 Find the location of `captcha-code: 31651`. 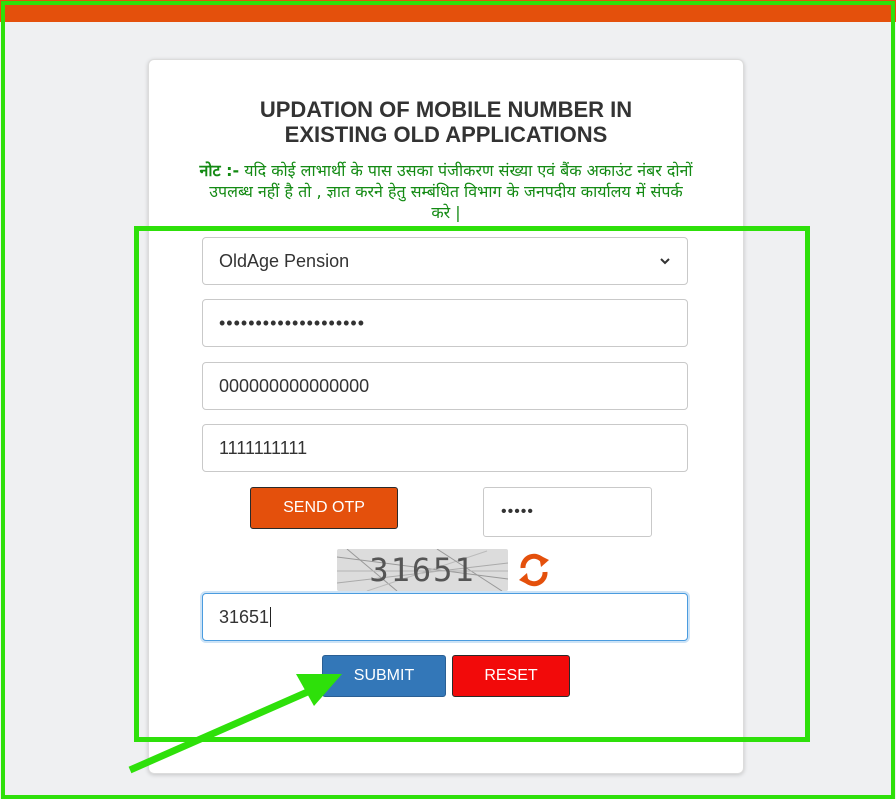

captcha-code: 31651 is located at coordinates (422, 570).